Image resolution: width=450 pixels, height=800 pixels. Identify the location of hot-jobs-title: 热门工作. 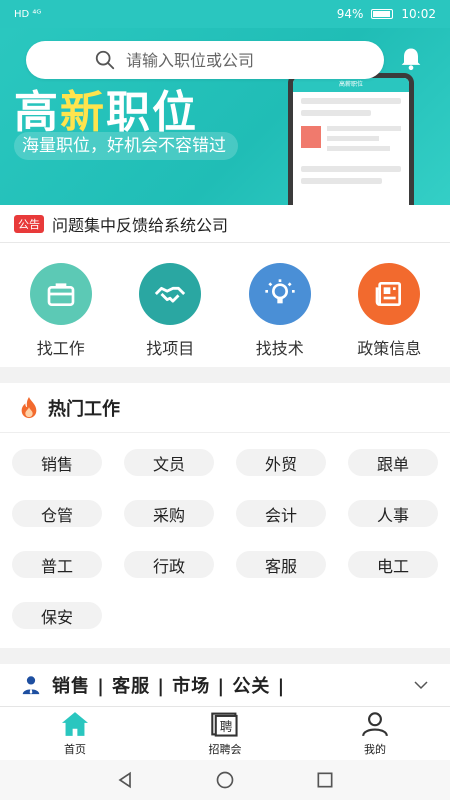
(84, 409).